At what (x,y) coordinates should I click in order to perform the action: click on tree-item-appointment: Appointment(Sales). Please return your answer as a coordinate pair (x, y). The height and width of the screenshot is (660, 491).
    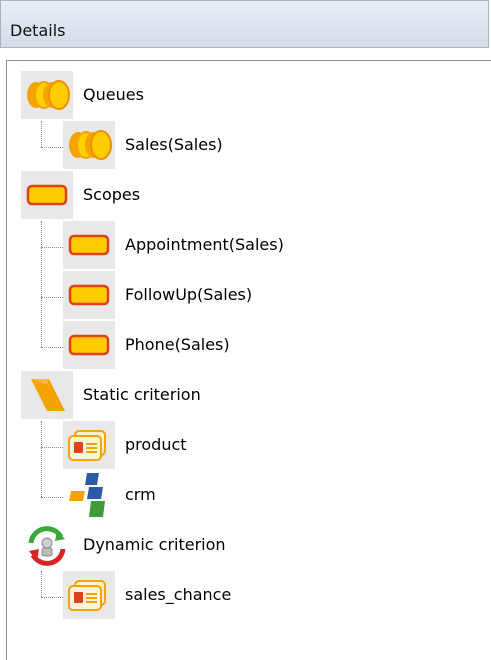
    Looking at the image, I should click on (213, 245).